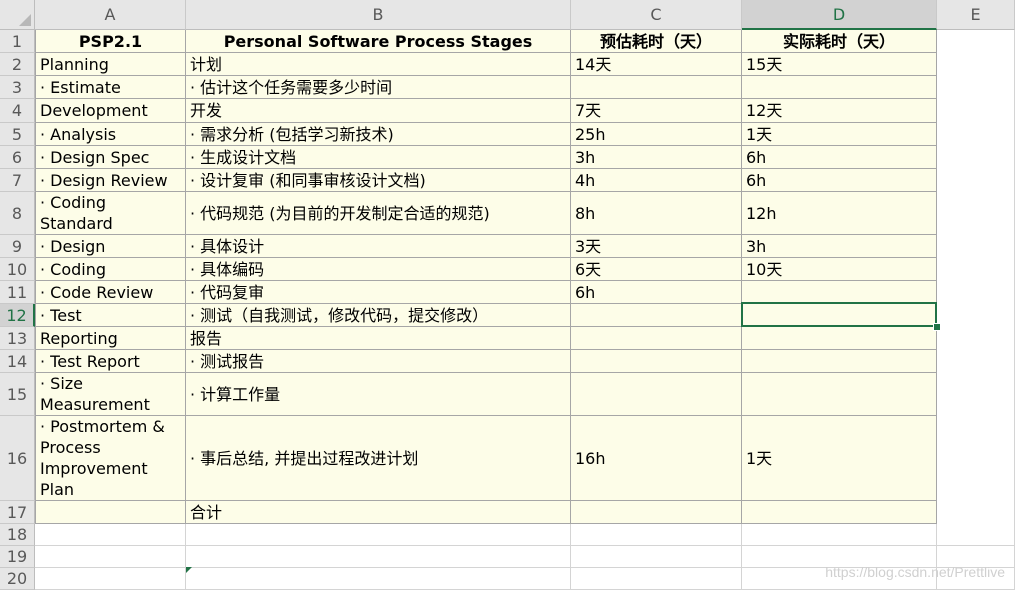 This screenshot has width=1015, height=590. What do you see at coordinates (17, 361) in the screenshot?
I see `row-header-14: 14` at bounding box center [17, 361].